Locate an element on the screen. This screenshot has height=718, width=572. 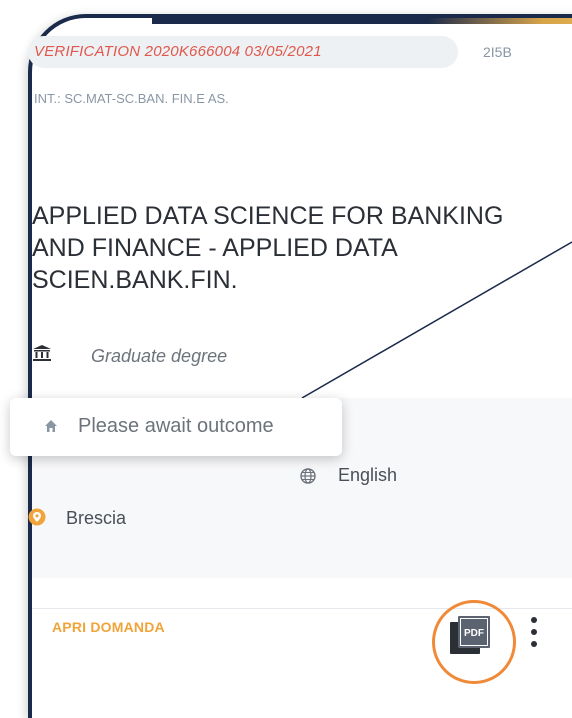
degree-type: Graduate degree is located at coordinates (159, 356).